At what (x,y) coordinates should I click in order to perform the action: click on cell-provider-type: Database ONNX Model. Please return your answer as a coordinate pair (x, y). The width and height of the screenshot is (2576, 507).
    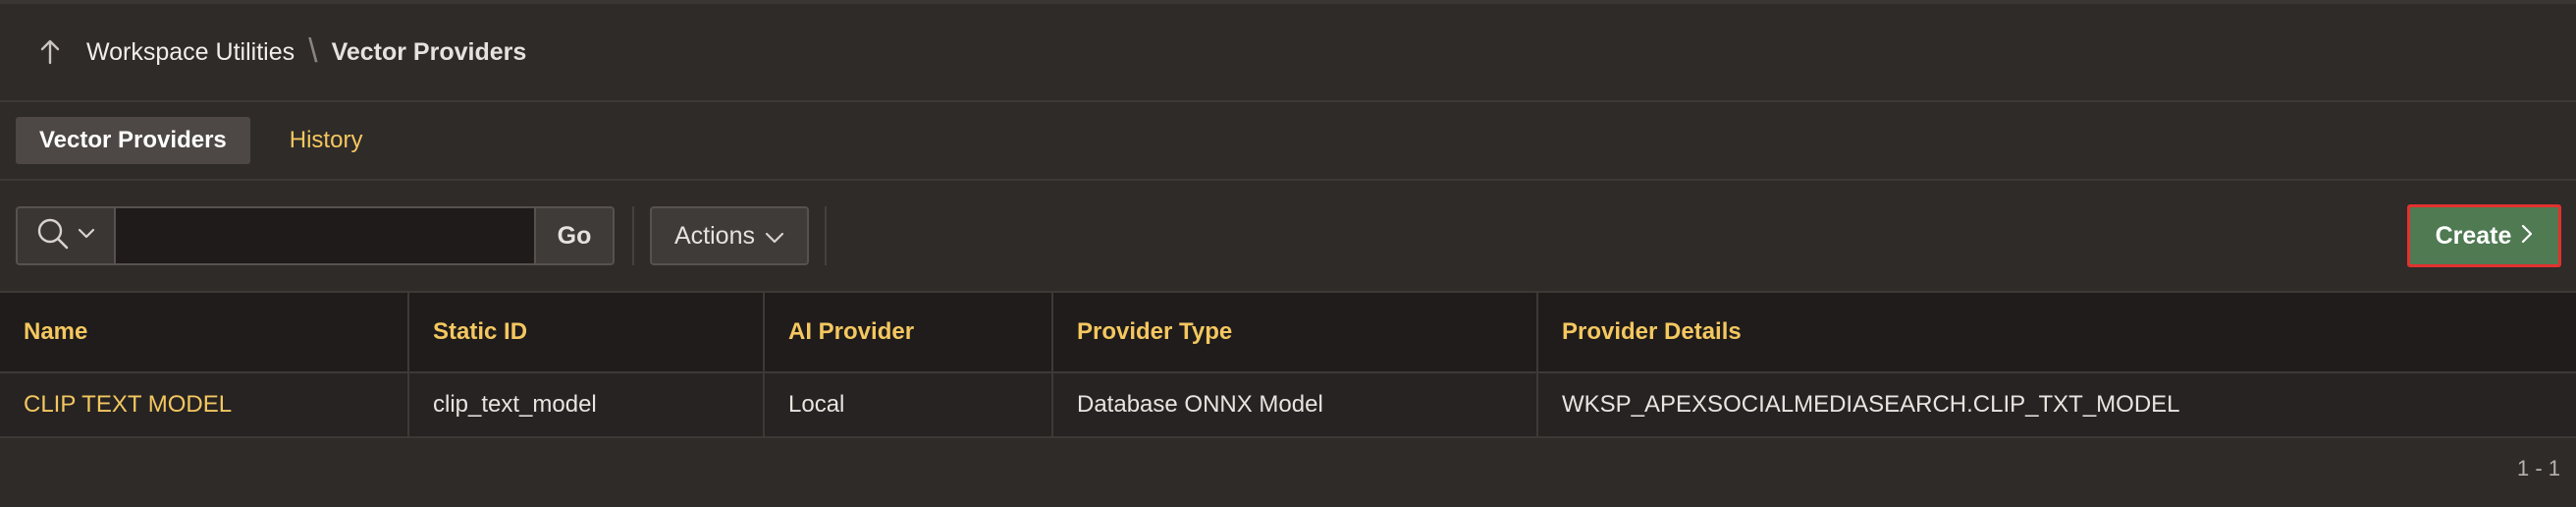
    Looking at the image, I should click on (1295, 404).